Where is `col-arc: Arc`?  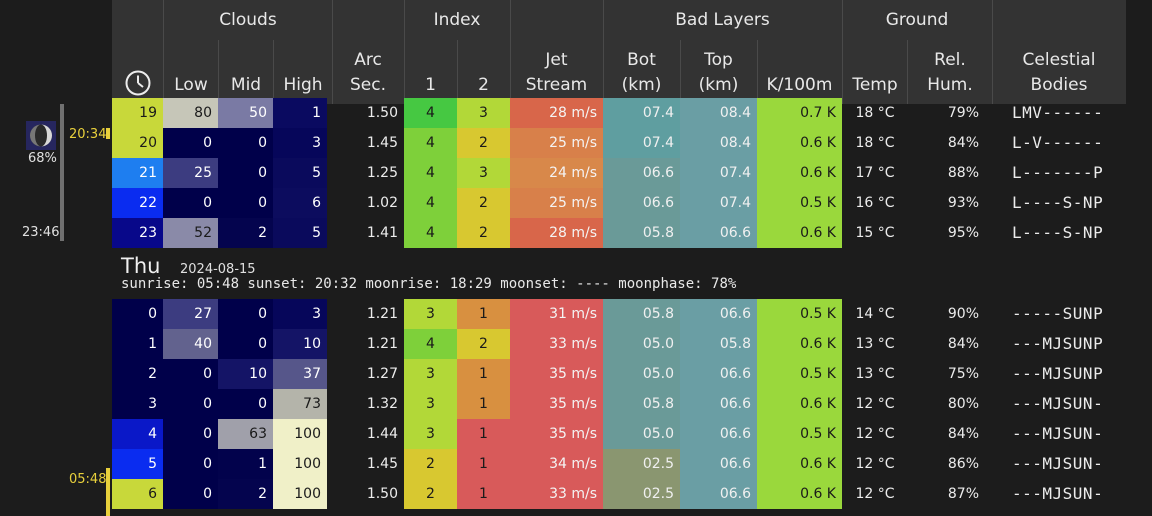 col-arc: Arc is located at coordinates (368, 60).